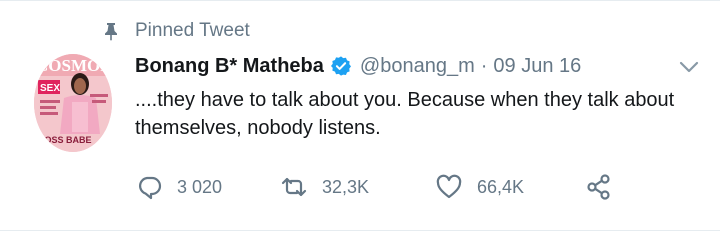 This screenshot has width=720, height=240. I want to click on reply-icon, so click(150, 188).